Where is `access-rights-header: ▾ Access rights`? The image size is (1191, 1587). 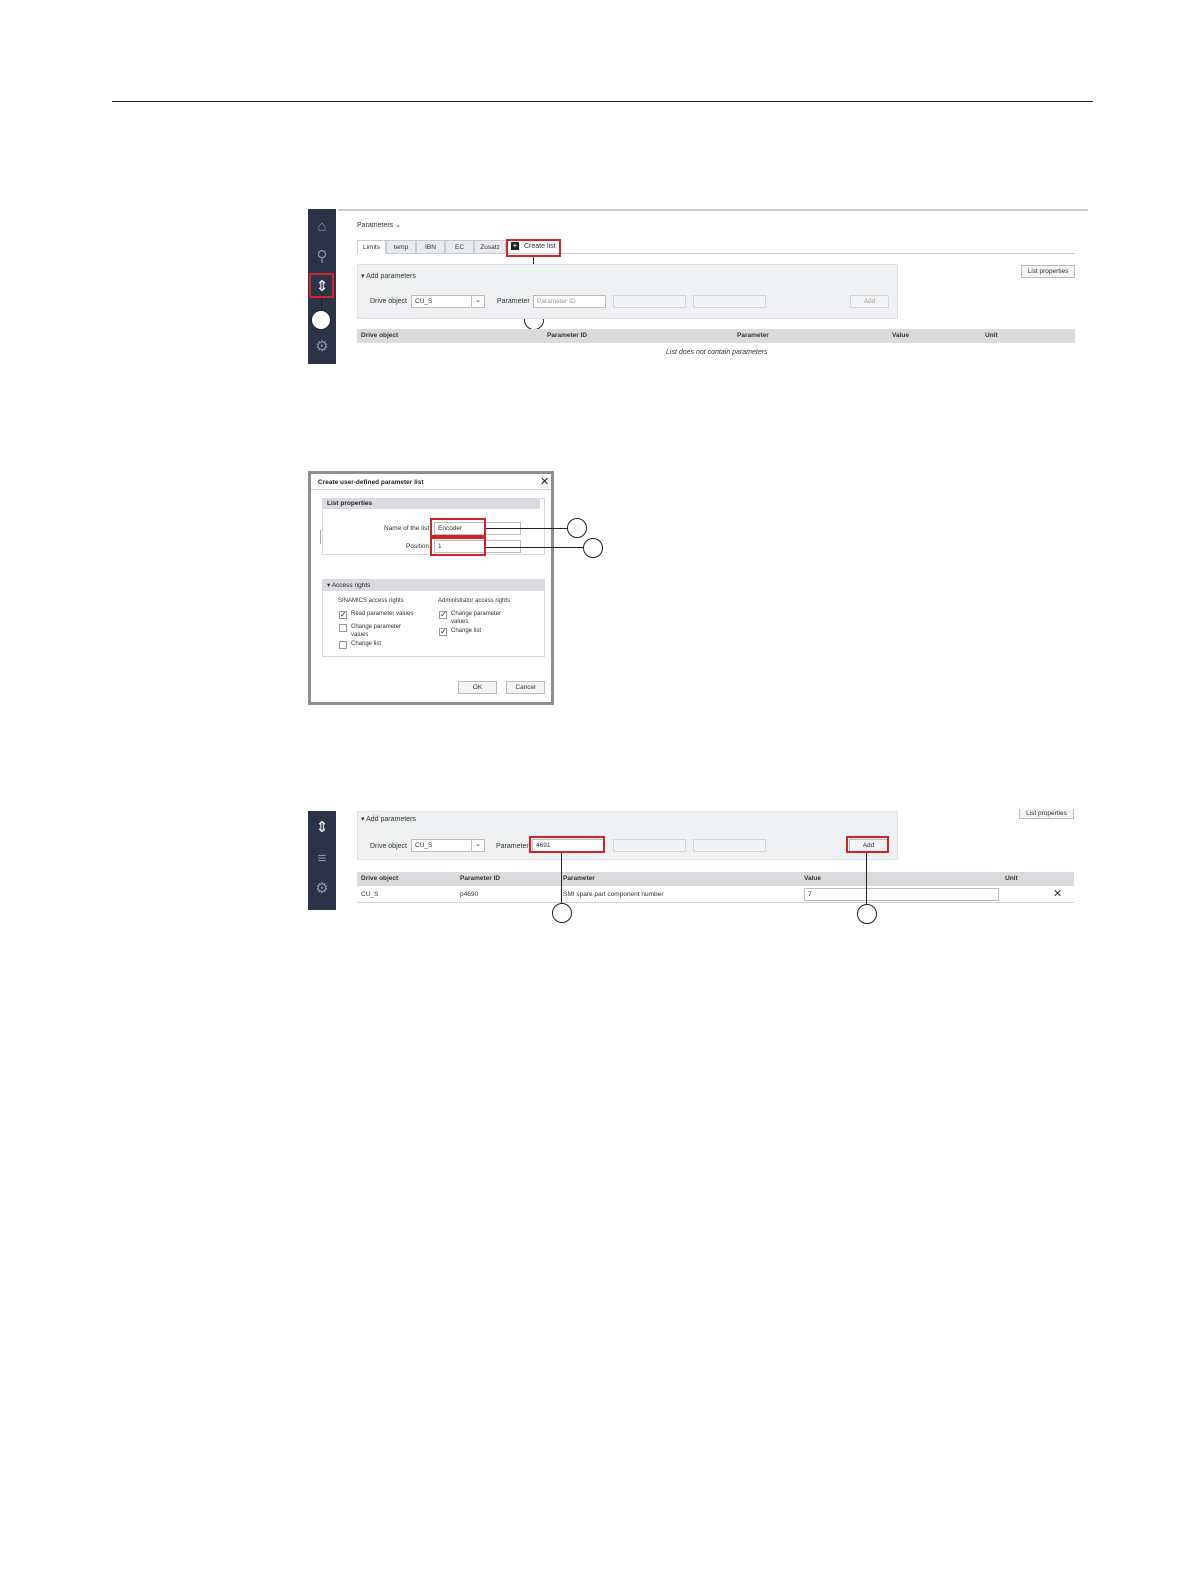 access-rights-header: ▾ Access rights is located at coordinates (433, 585).